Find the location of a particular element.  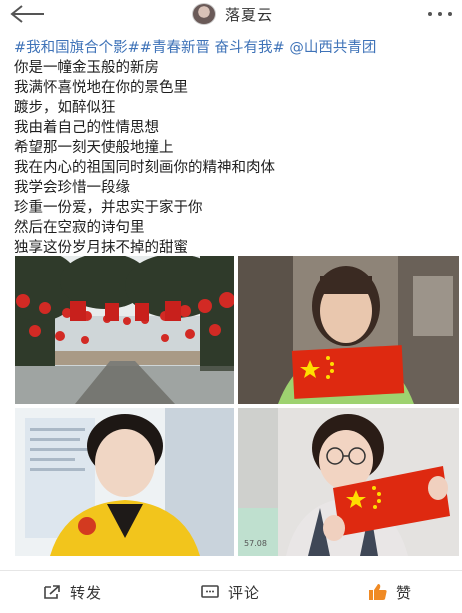

top-bar: 落夏云 is located at coordinates (231, 15).